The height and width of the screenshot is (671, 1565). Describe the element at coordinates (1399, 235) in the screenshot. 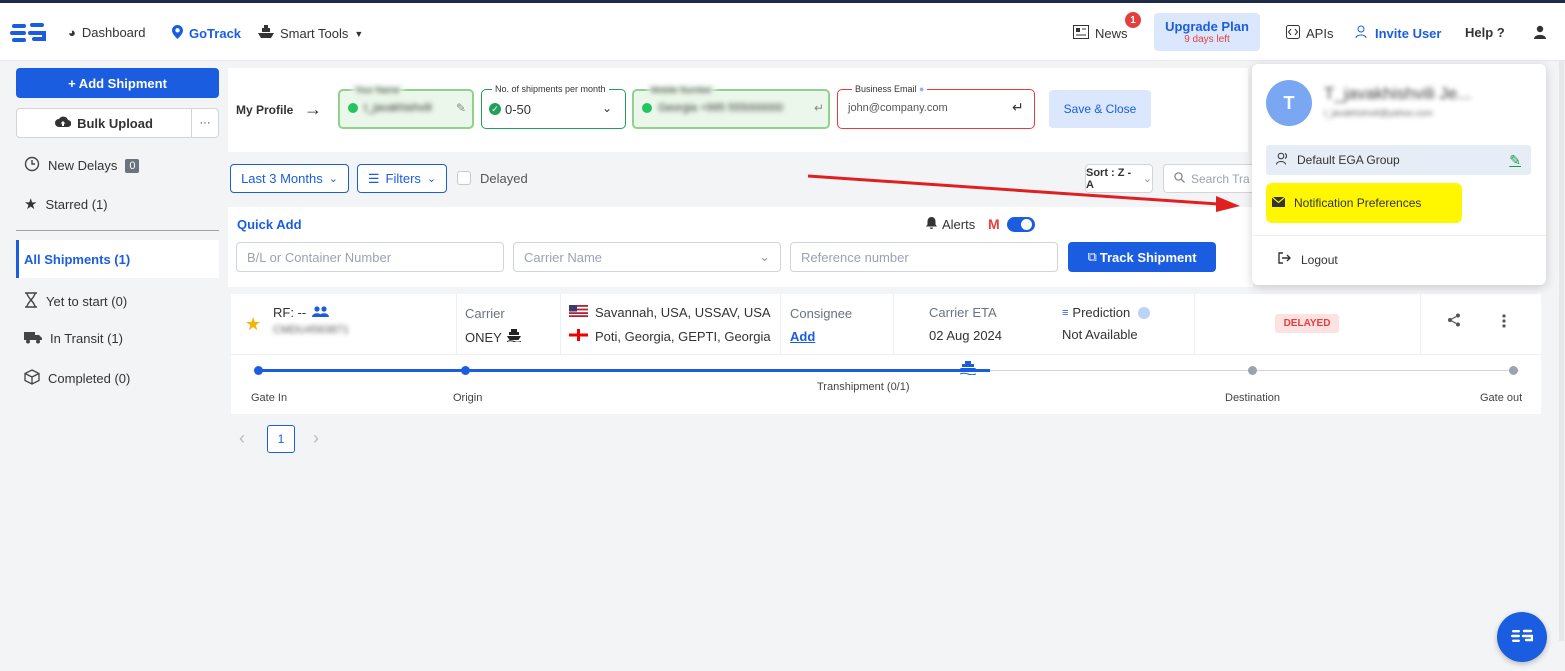

I see `popup-divider` at that location.